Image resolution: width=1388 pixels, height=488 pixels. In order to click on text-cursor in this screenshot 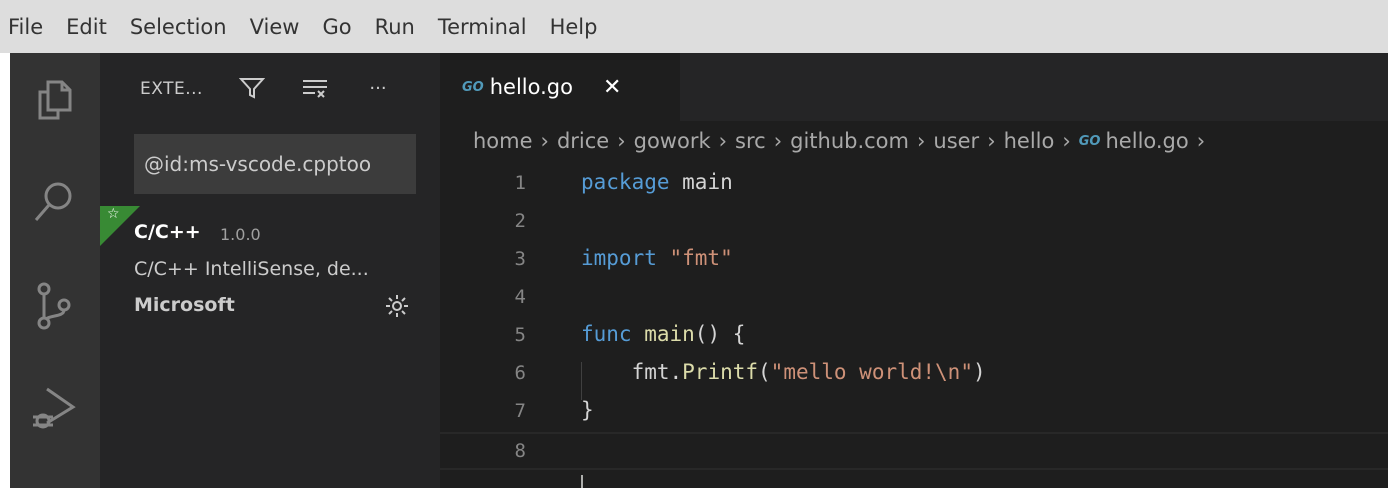, I will do `click(582, 481)`.